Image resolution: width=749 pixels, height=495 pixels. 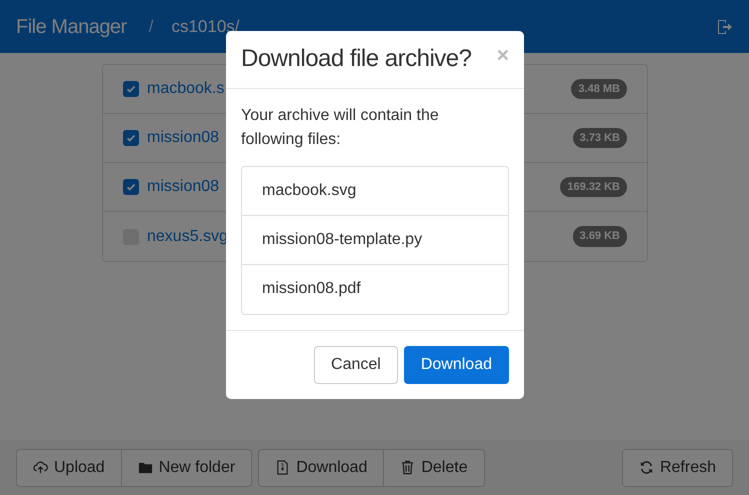 I want to click on dialog-title: Download file archive?, so click(x=356, y=59).